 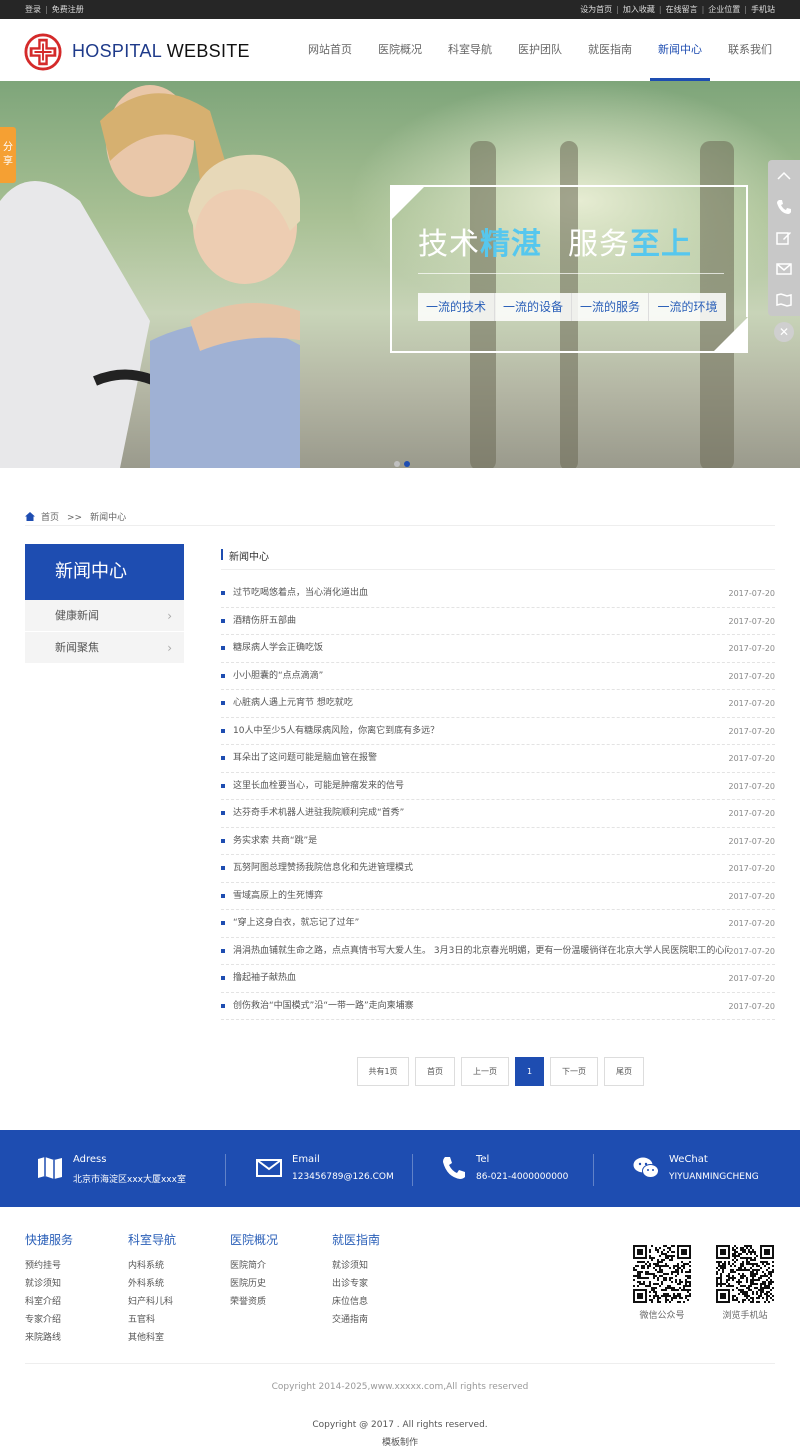 I want to click on company-location-link: 企业位置, so click(x=724, y=9).